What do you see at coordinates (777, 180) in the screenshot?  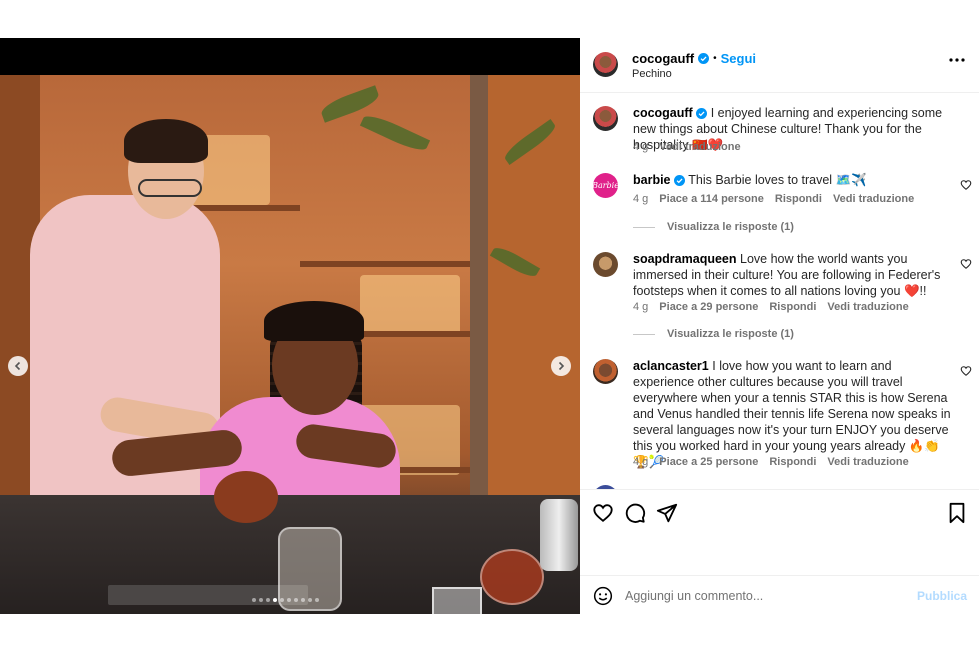 I see `comment-body: This Barbie loves to travel 🗺️✈️` at bounding box center [777, 180].